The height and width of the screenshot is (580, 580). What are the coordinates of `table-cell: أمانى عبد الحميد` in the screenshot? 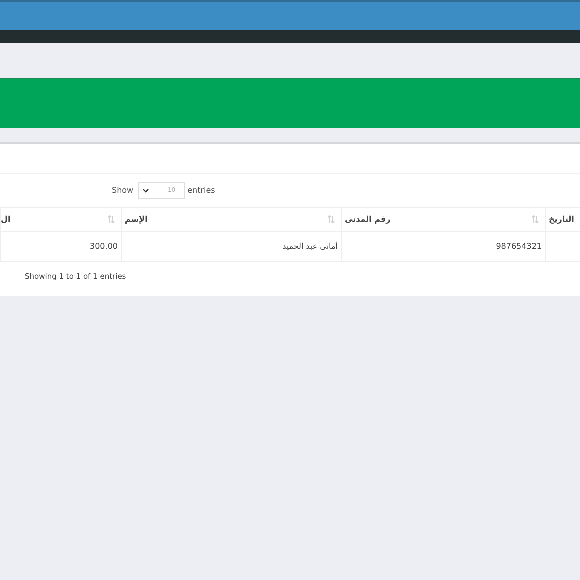 It's located at (232, 247).